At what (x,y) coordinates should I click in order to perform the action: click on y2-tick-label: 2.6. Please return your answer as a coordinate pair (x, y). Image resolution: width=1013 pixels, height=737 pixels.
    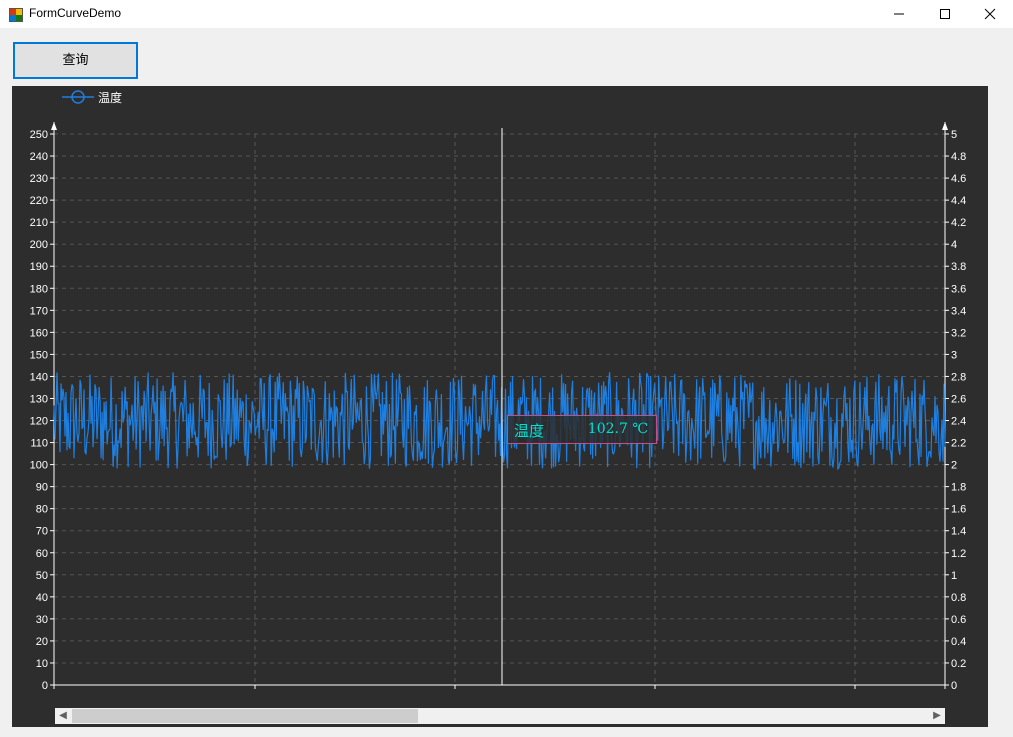
    Looking at the image, I should click on (958, 399).